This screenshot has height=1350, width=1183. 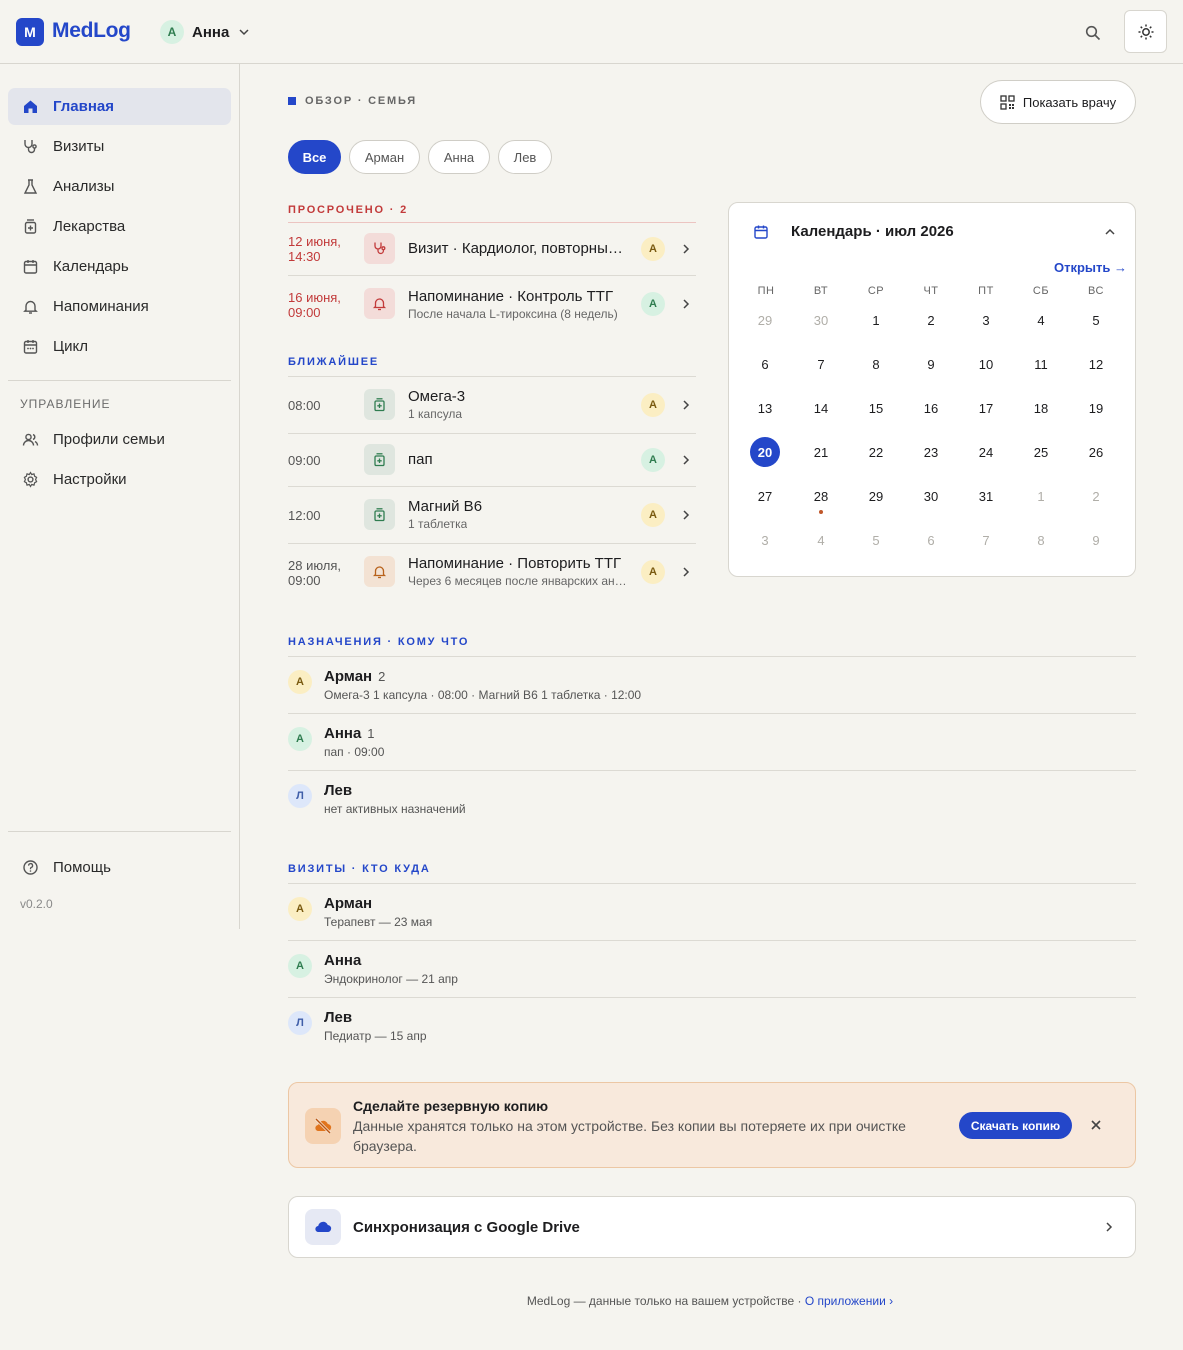 What do you see at coordinates (876, 408) in the screenshot?
I see `calendar-day: 15` at bounding box center [876, 408].